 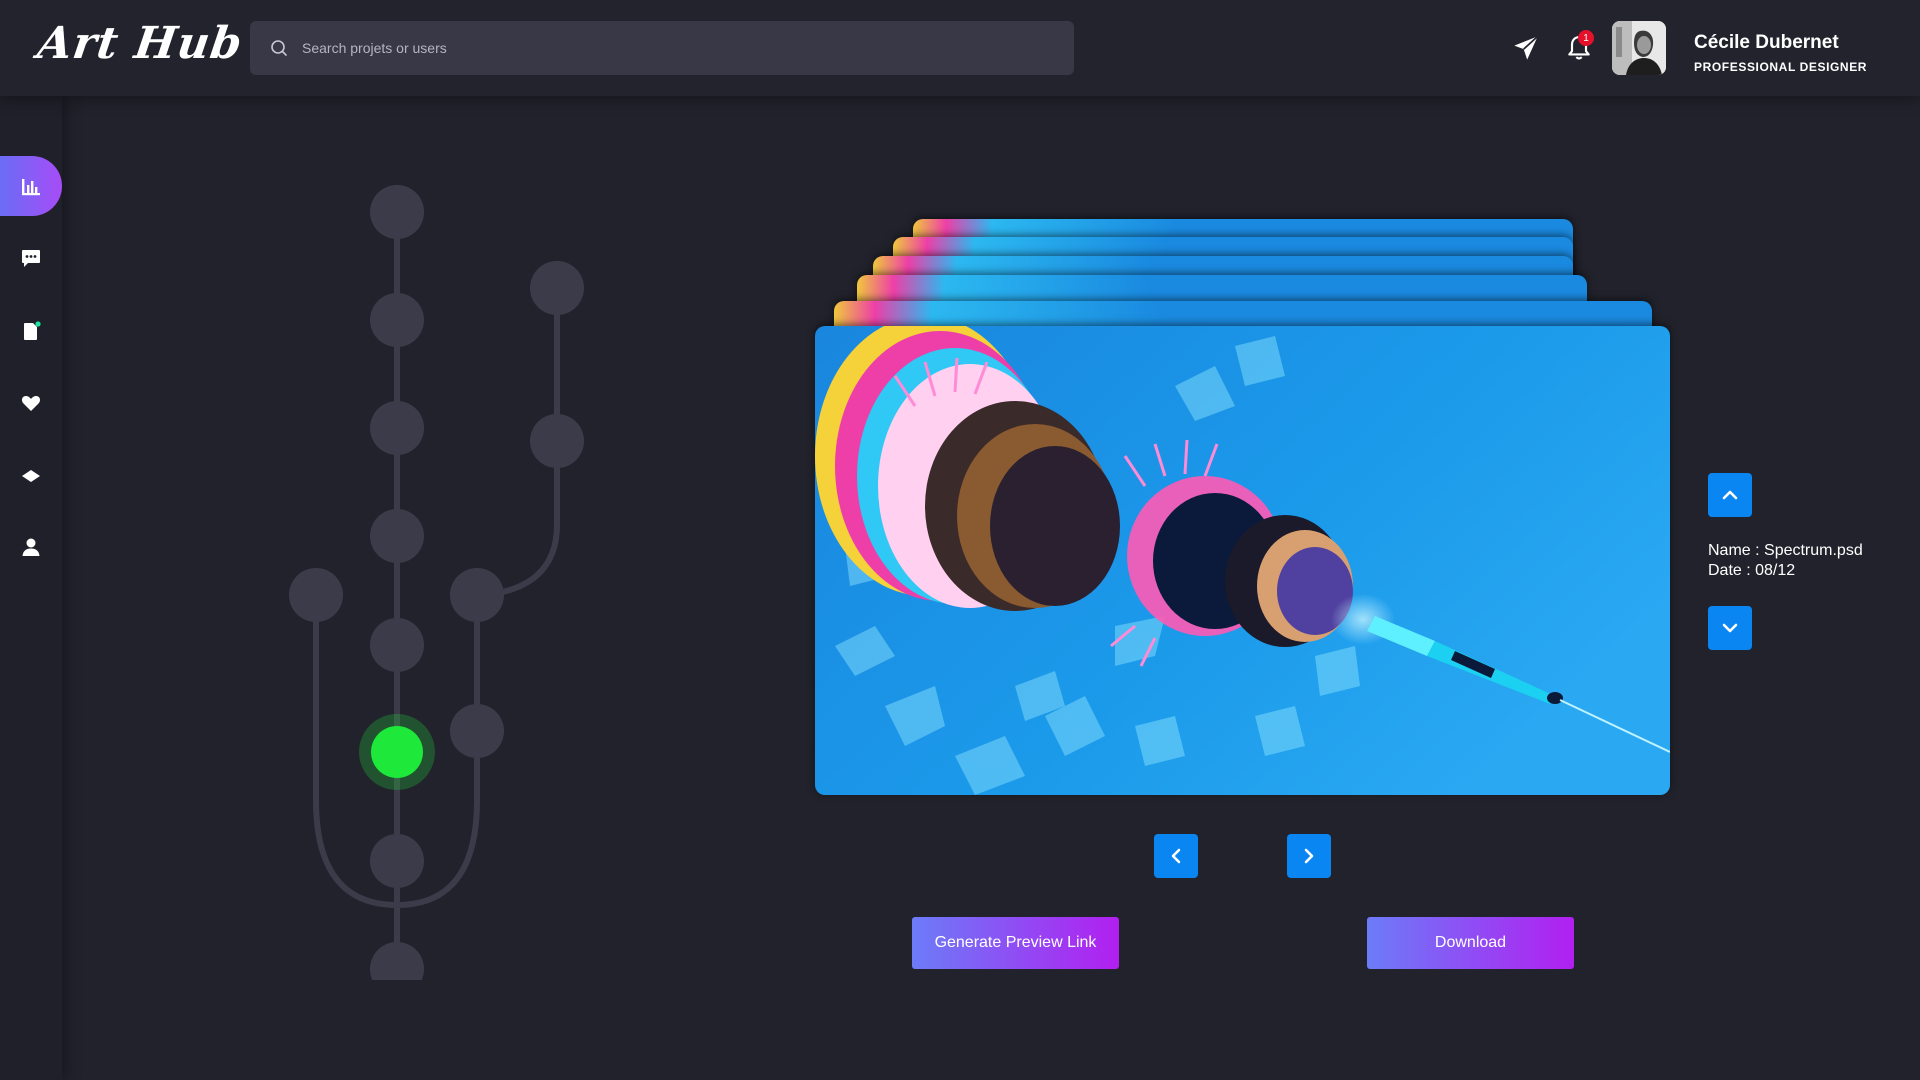 I want to click on chart-icon, so click(x=31, y=187).